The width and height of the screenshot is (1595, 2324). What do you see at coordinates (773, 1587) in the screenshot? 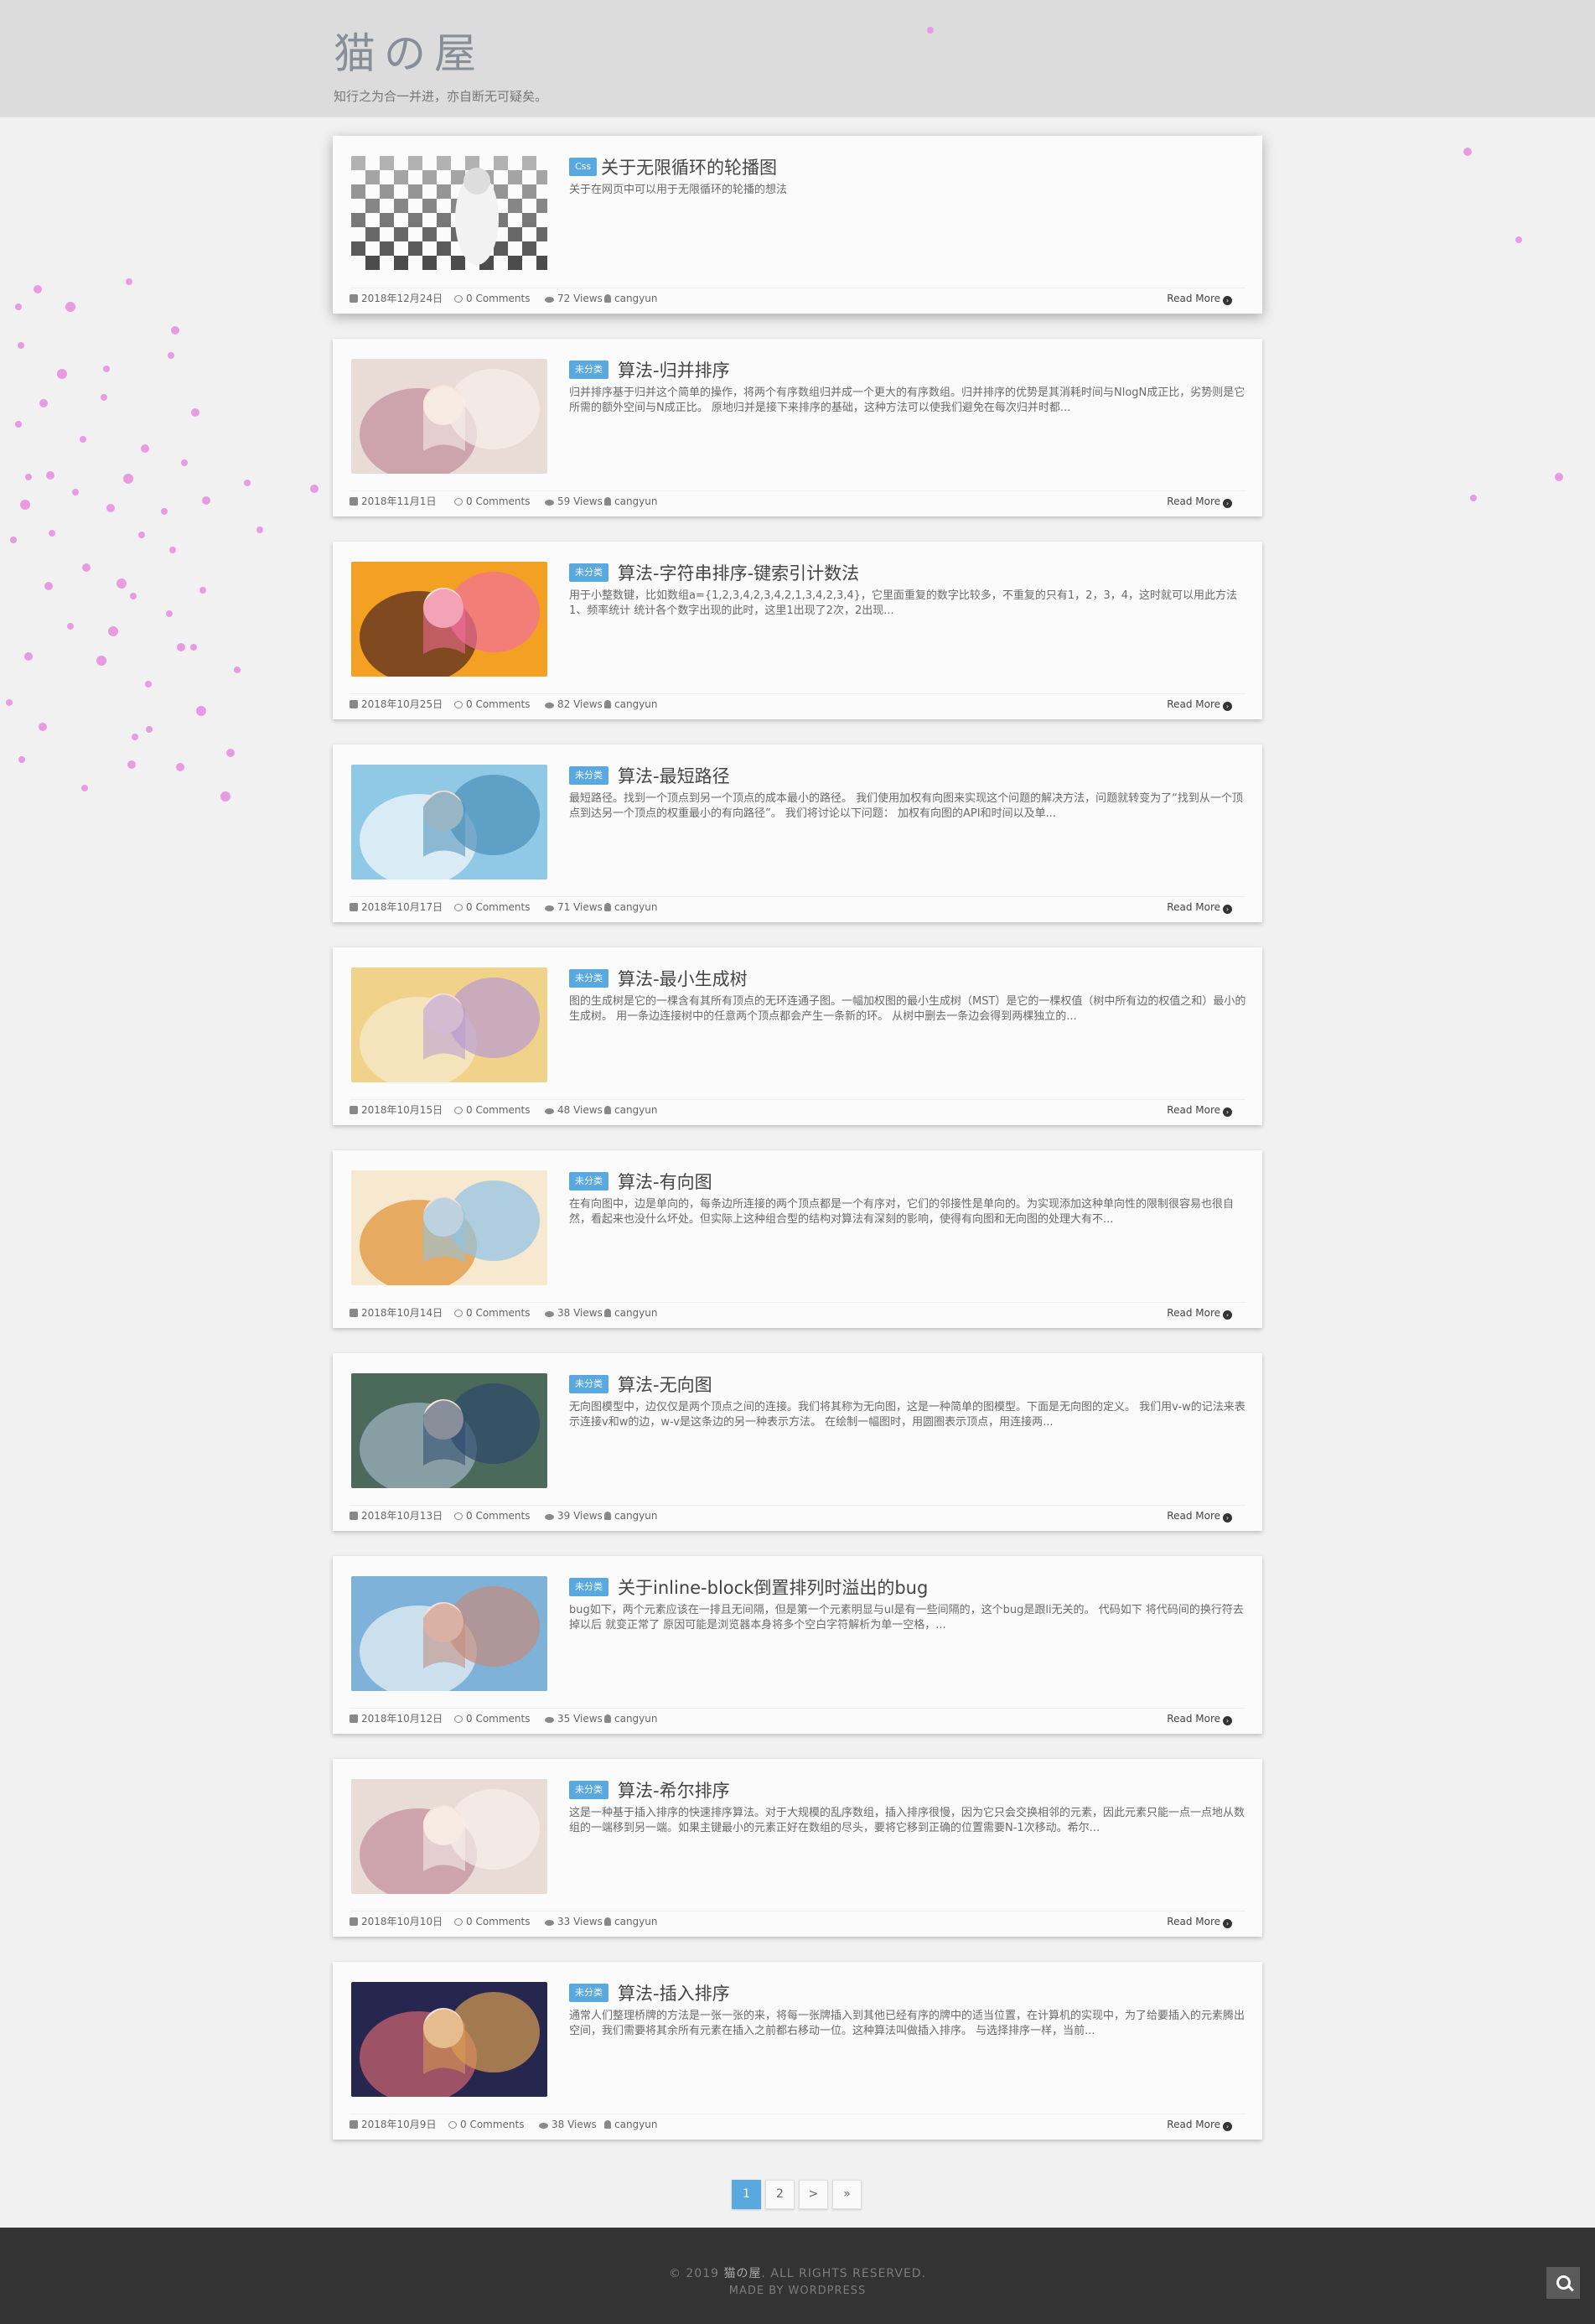
I see `post-title: 关于inline-block倒置排列时溢出的bug` at bounding box center [773, 1587].